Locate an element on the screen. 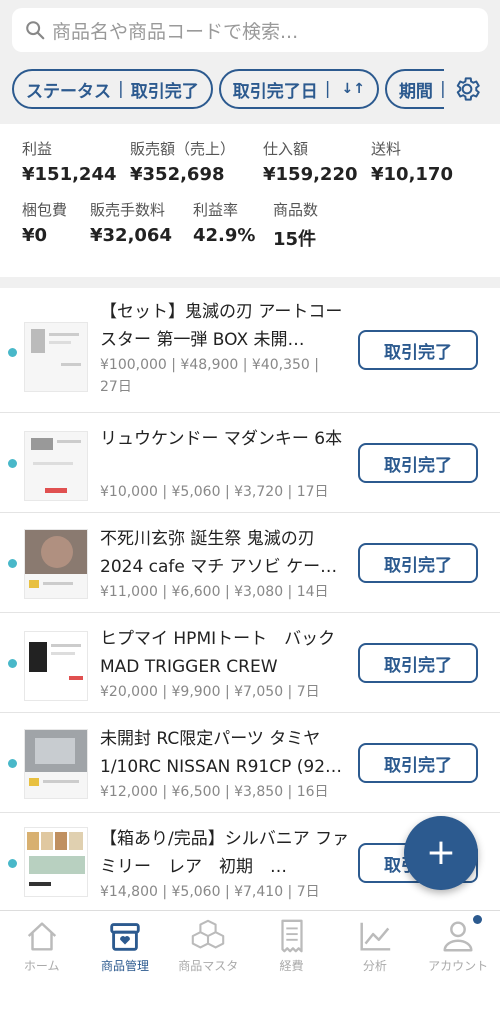  nav-item-analytics: 分析 is located at coordinates (374, 967).